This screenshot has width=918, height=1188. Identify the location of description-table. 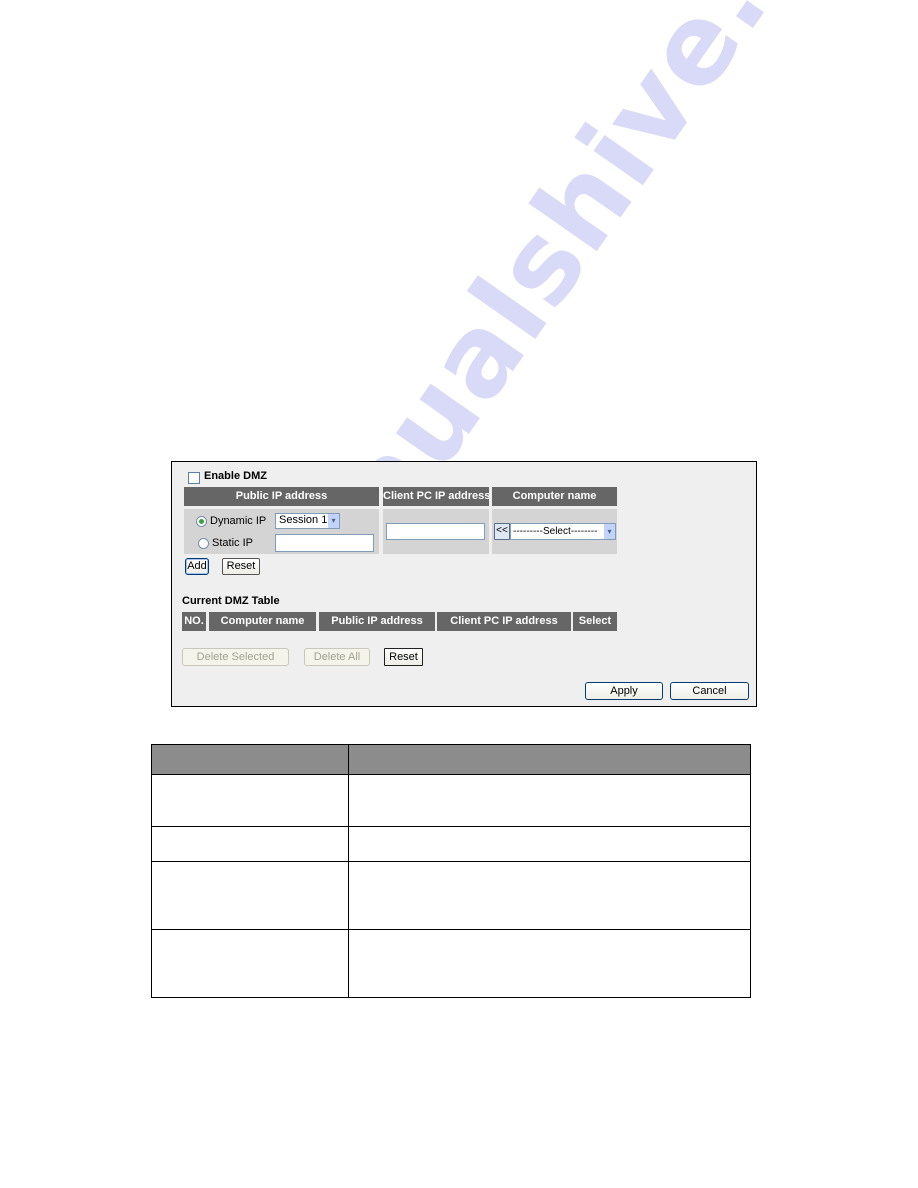
(451, 871).